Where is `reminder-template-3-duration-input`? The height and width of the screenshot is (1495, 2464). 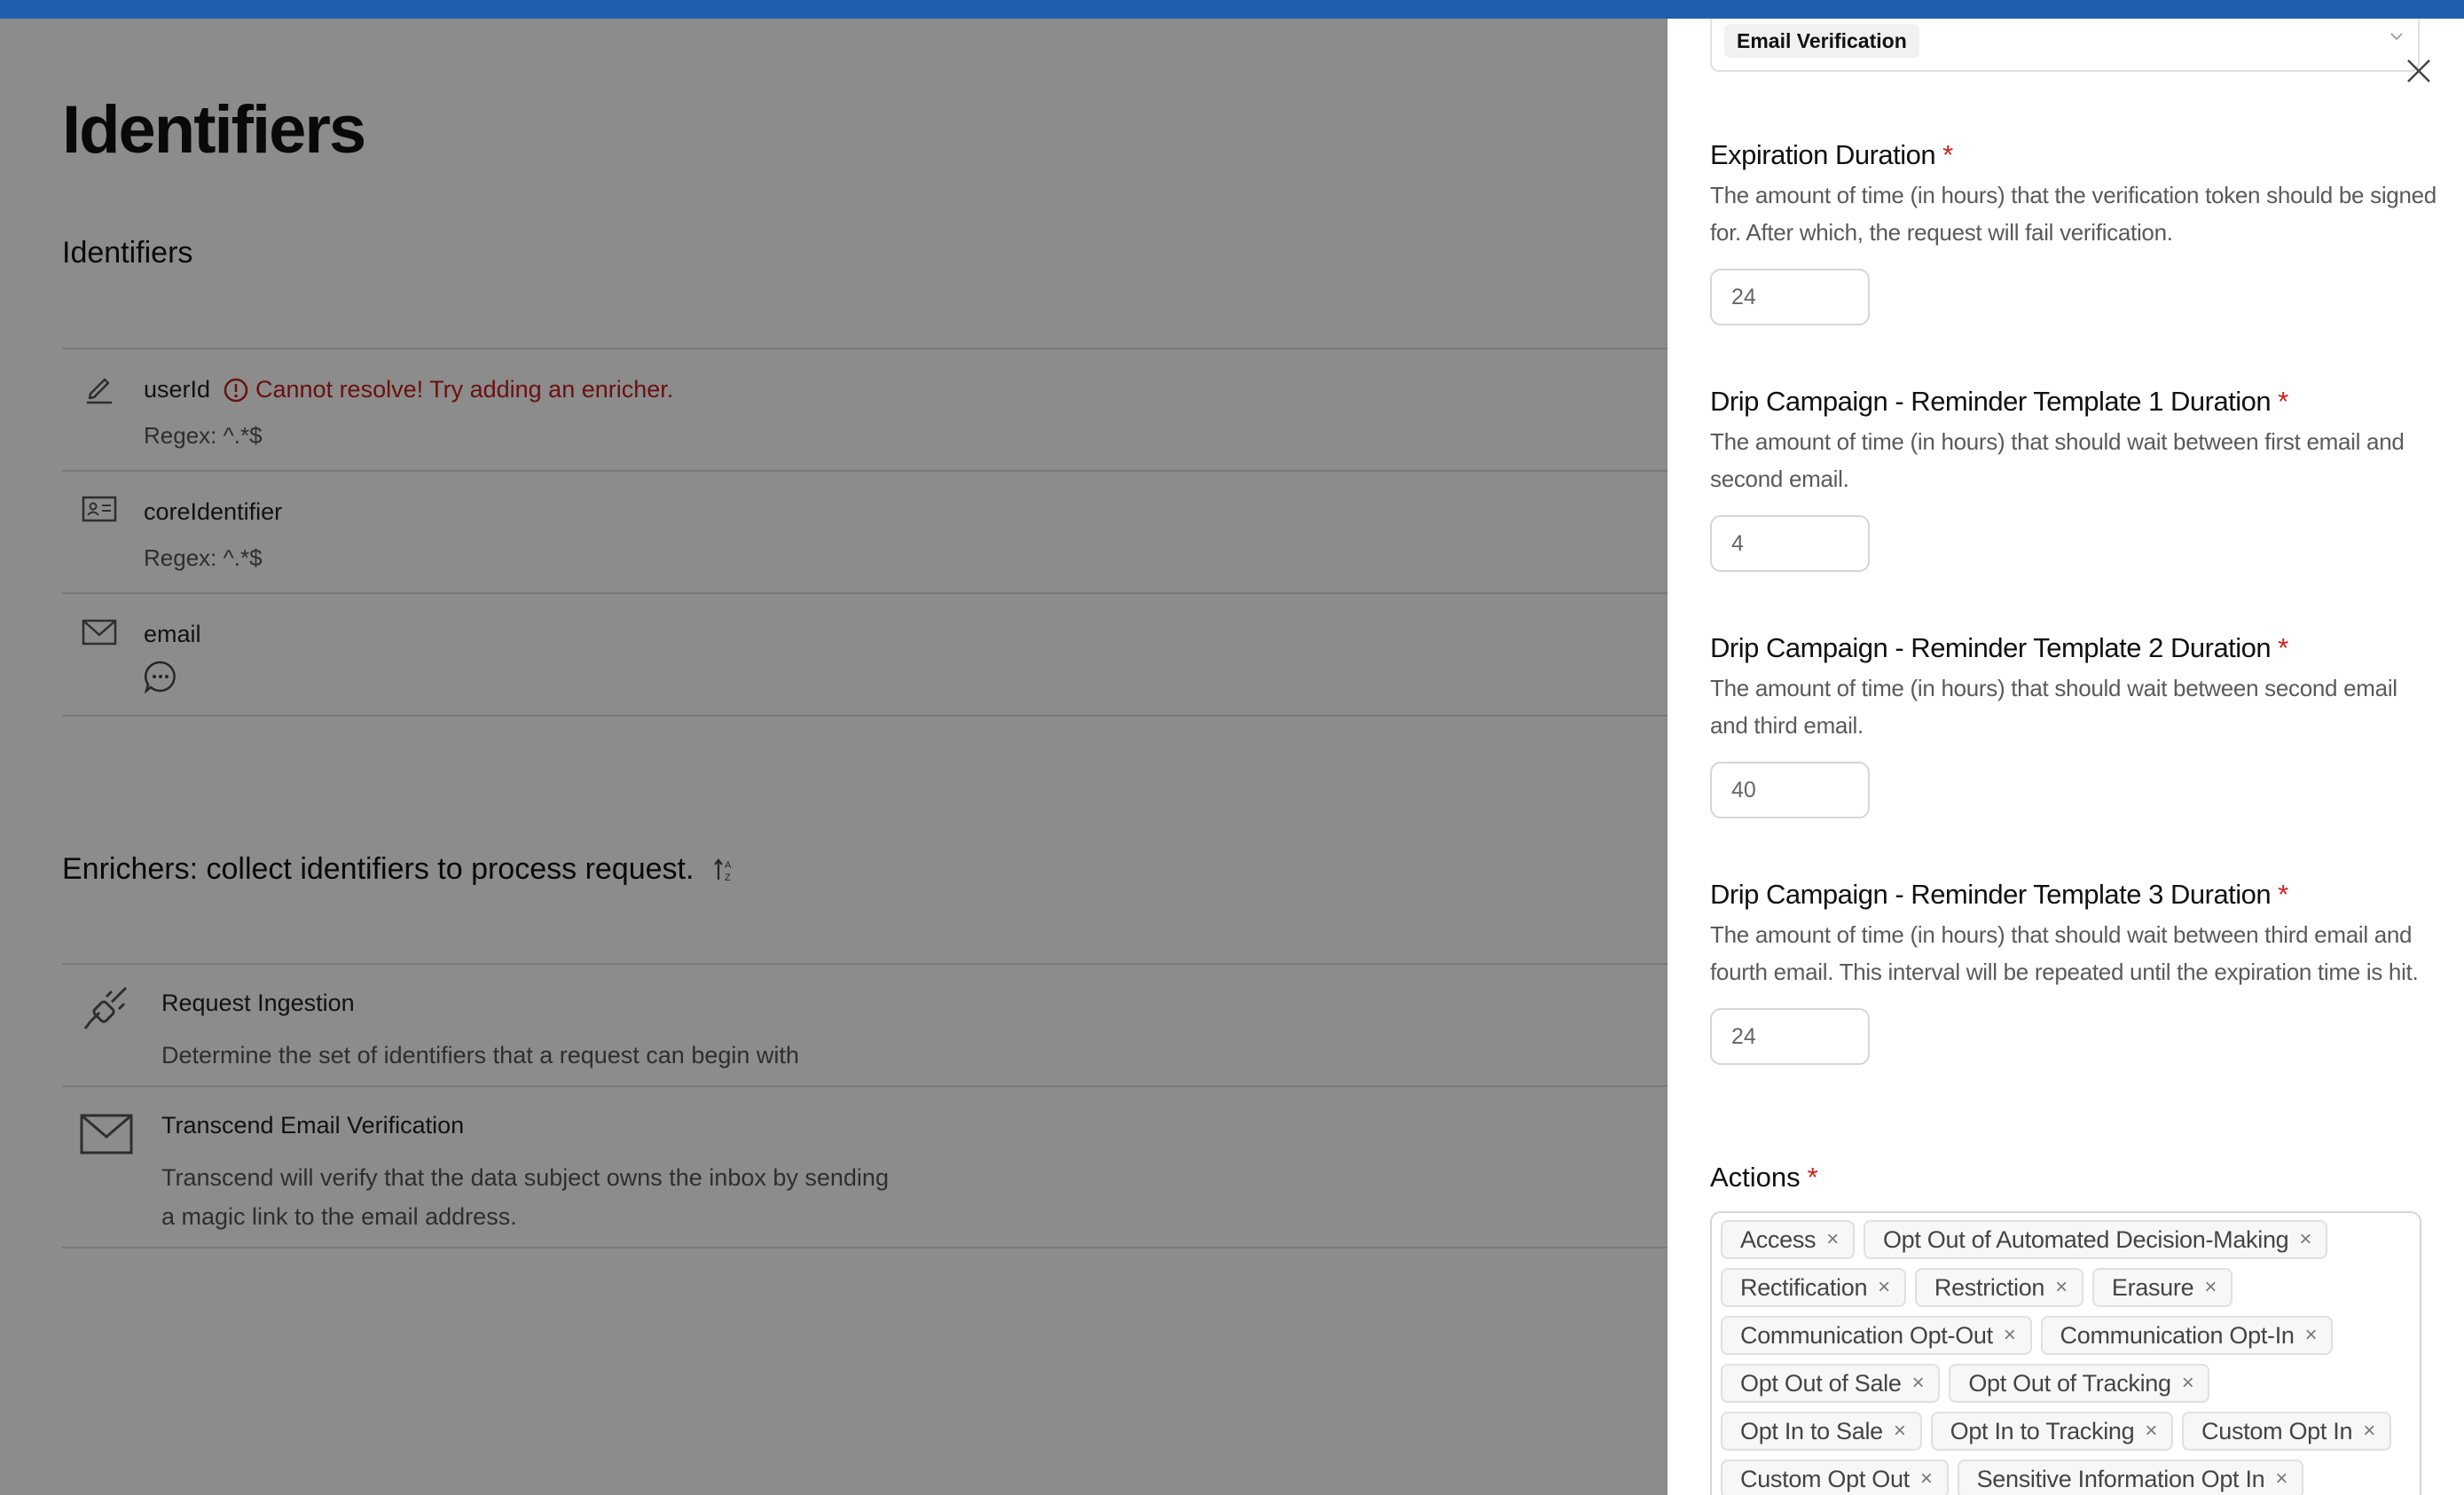
reminder-template-3-duration-input is located at coordinates (1790, 1036).